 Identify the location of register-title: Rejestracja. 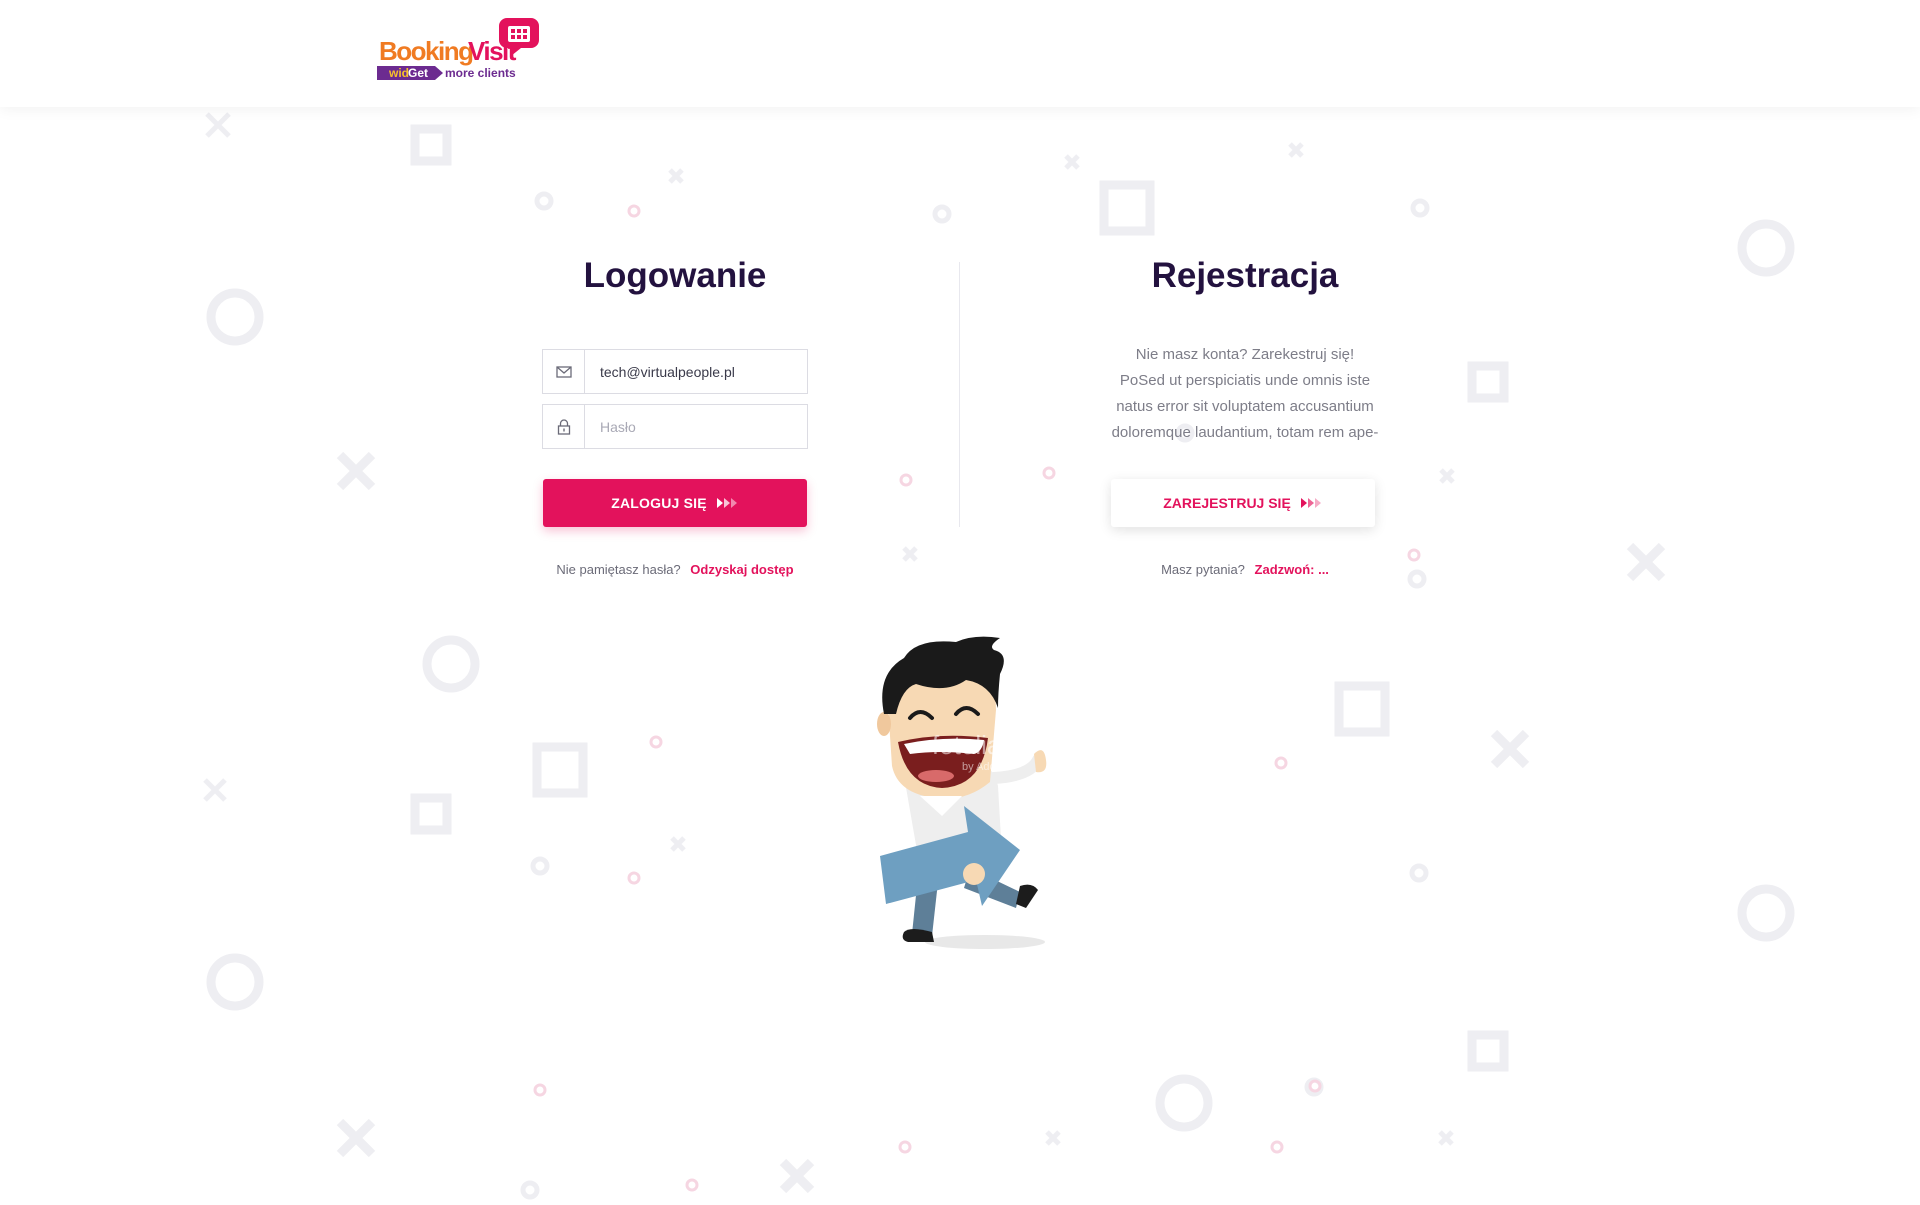
(1245, 275).